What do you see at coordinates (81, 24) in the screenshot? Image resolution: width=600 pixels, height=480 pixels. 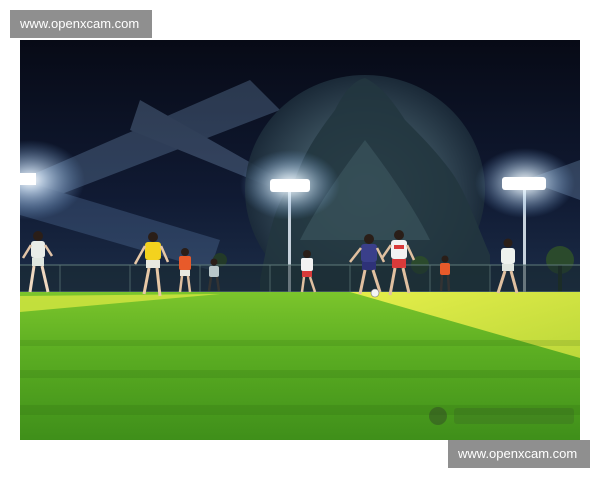 I see `watermark-badge-top: www.openxcam.com` at bounding box center [81, 24].